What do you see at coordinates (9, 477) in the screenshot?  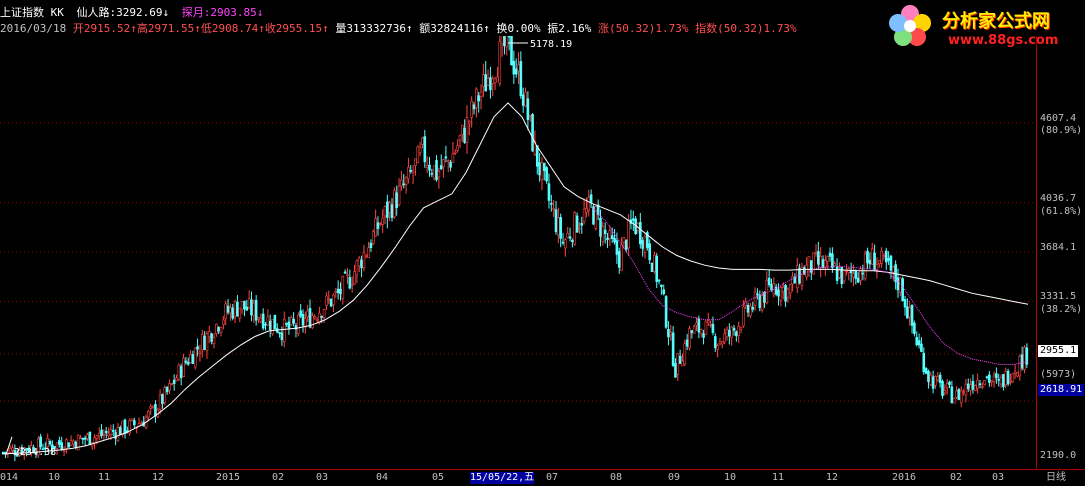 I see `x-label: 014` at bounding box center [9, 477].